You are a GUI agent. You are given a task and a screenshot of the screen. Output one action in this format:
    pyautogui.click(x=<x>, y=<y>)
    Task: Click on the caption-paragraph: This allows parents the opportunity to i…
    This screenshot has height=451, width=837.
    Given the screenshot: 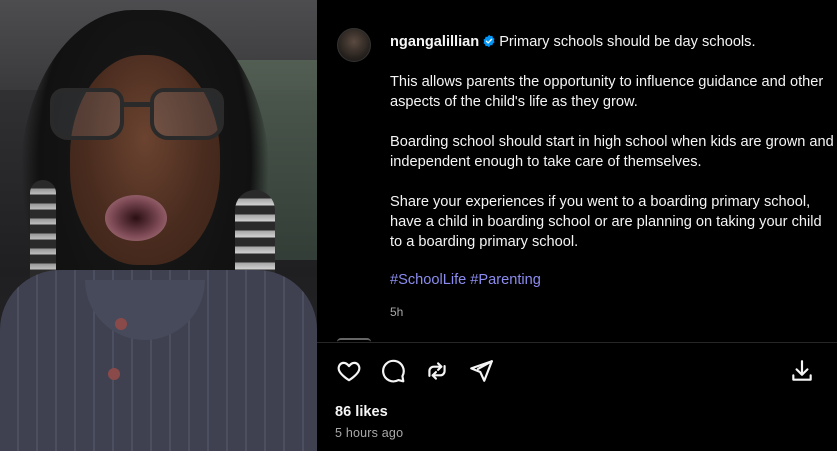 What is the action you would take?
    pyautogui.click(x=607, y=92)
    